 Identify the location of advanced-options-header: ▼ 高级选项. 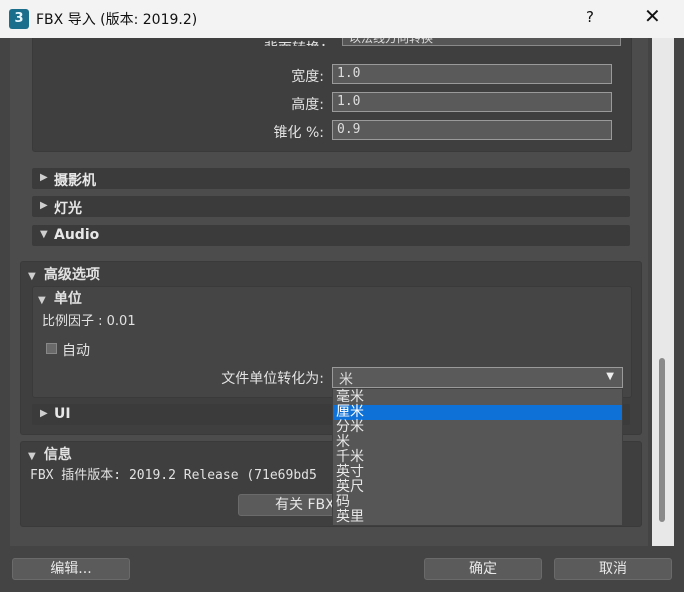
(64, 274).